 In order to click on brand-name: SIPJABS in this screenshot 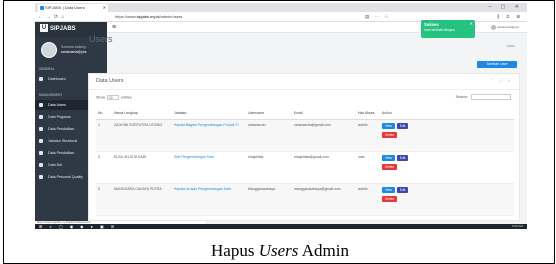, I will do `click(63, 29)`.